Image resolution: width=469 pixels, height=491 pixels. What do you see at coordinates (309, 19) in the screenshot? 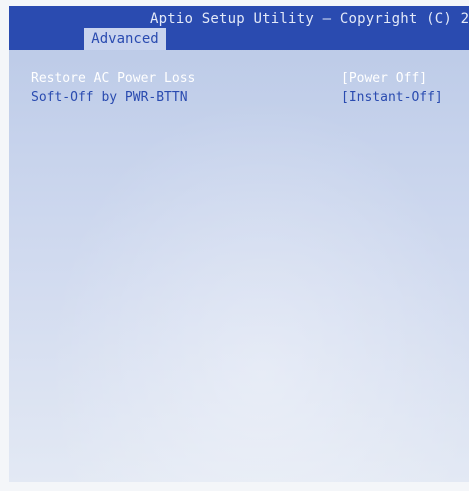
I see `utility-title: Aptio Setup Utility – Copyright (C) 20` at bounding box center [309, 19].